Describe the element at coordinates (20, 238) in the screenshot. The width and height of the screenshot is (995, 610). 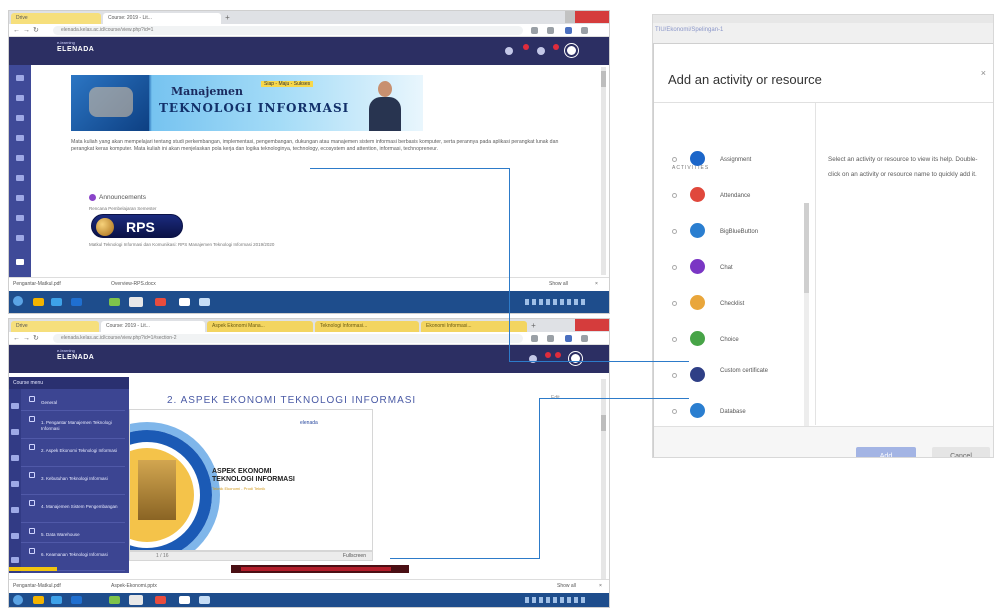
I see `participants-icon` at that location.